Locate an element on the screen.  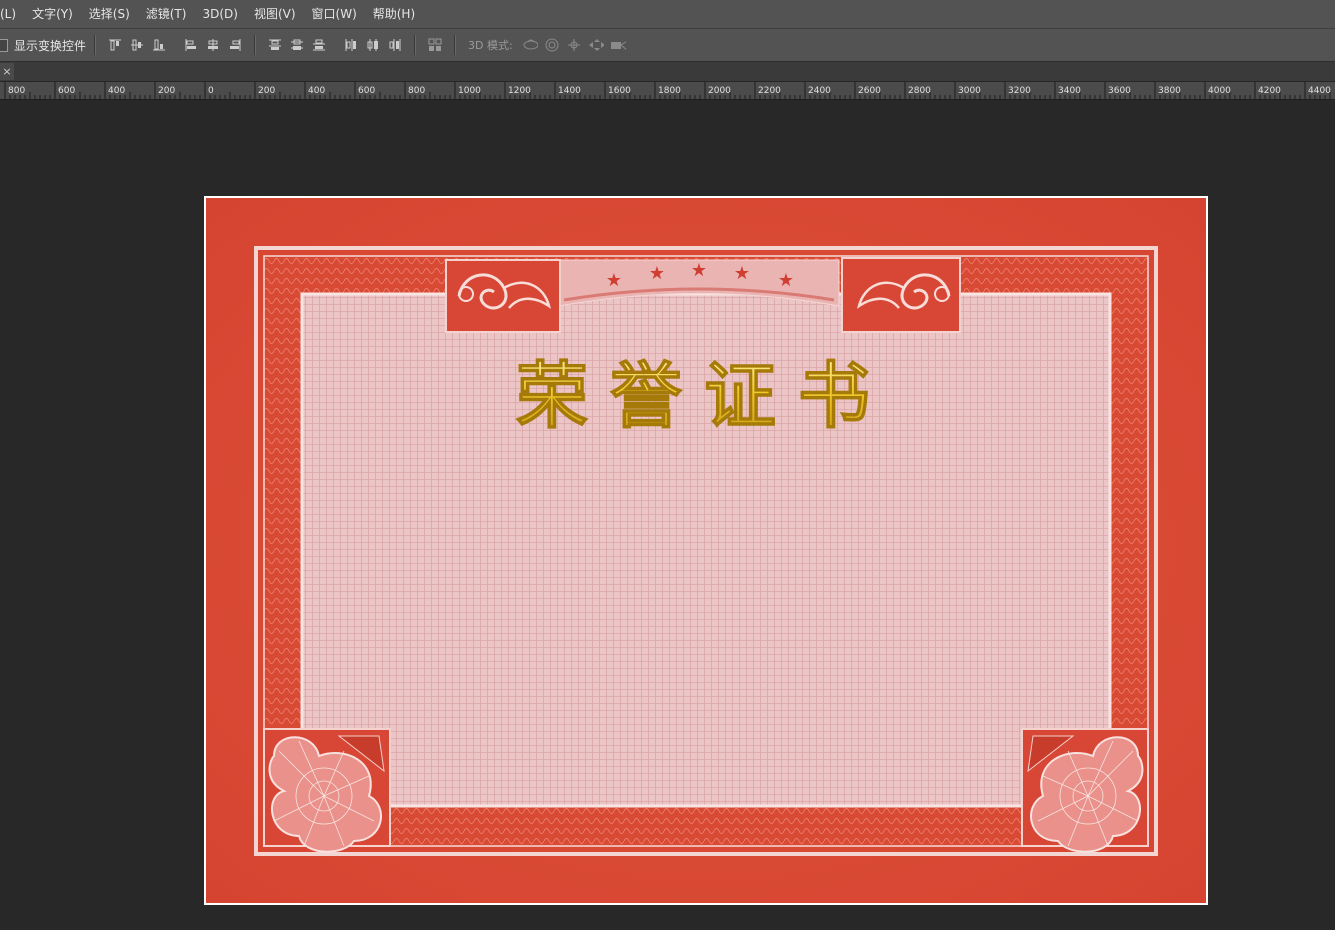
distribute-horizontal-centers-icon is located at coordinates (373, 45).